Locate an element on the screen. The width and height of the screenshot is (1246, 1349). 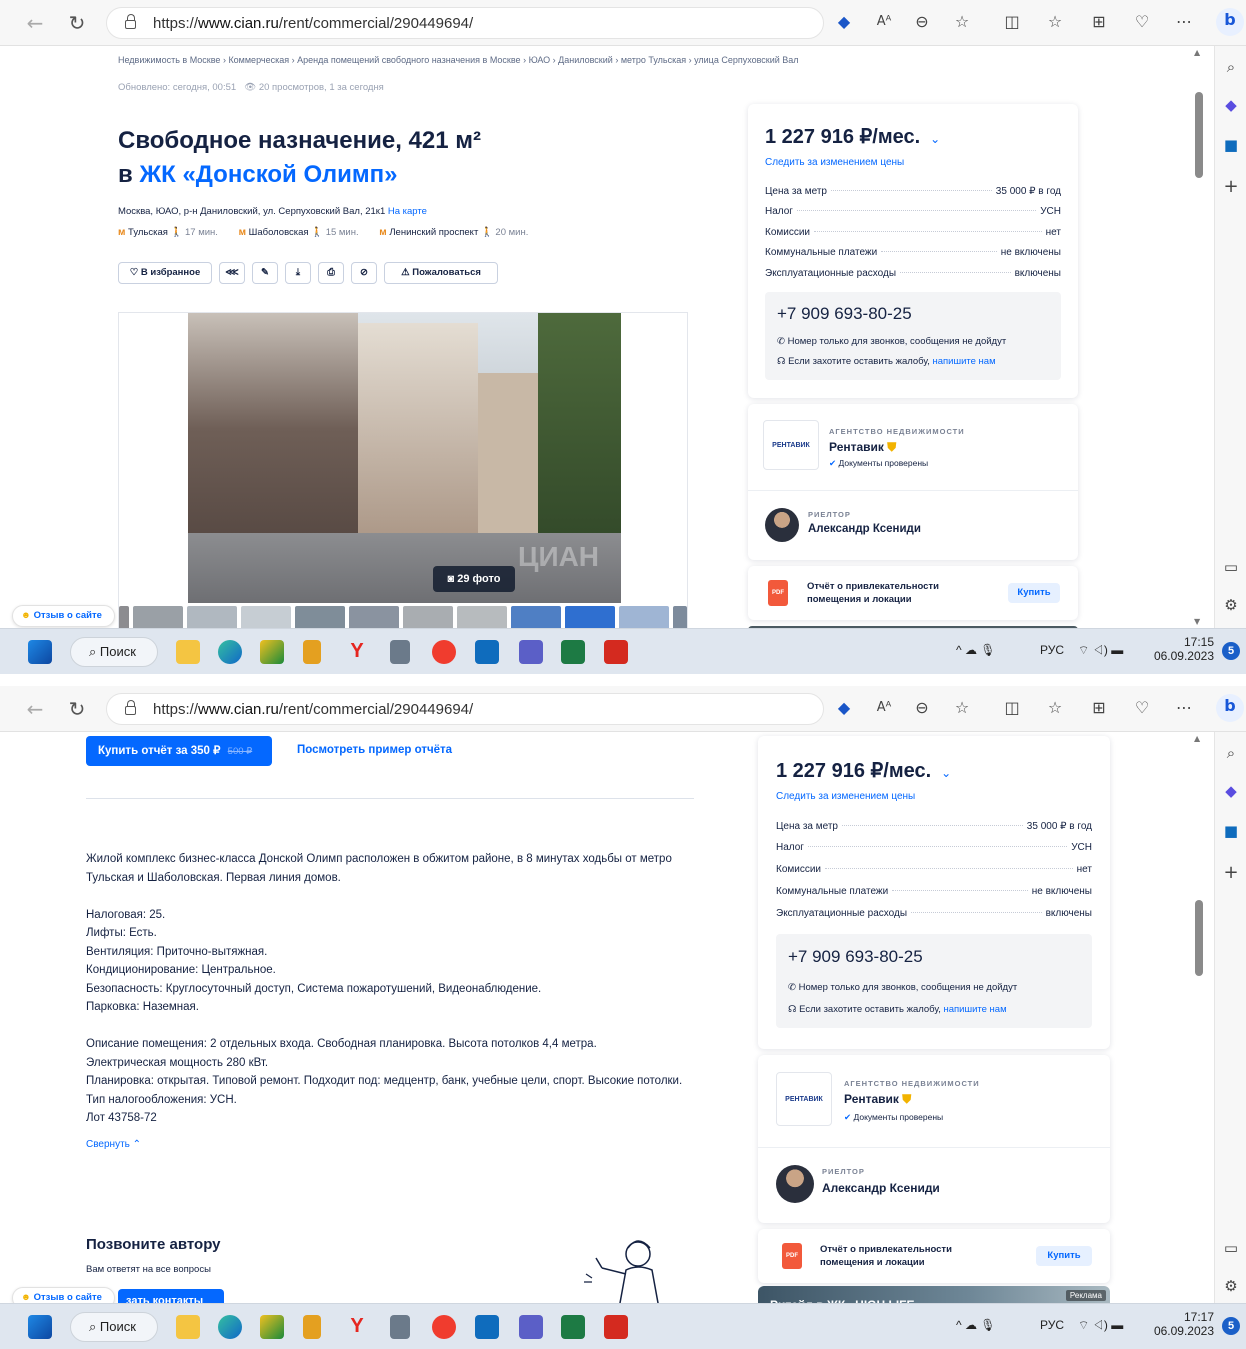
search-icon: ⌕ is located at coordinates (1231, 754).